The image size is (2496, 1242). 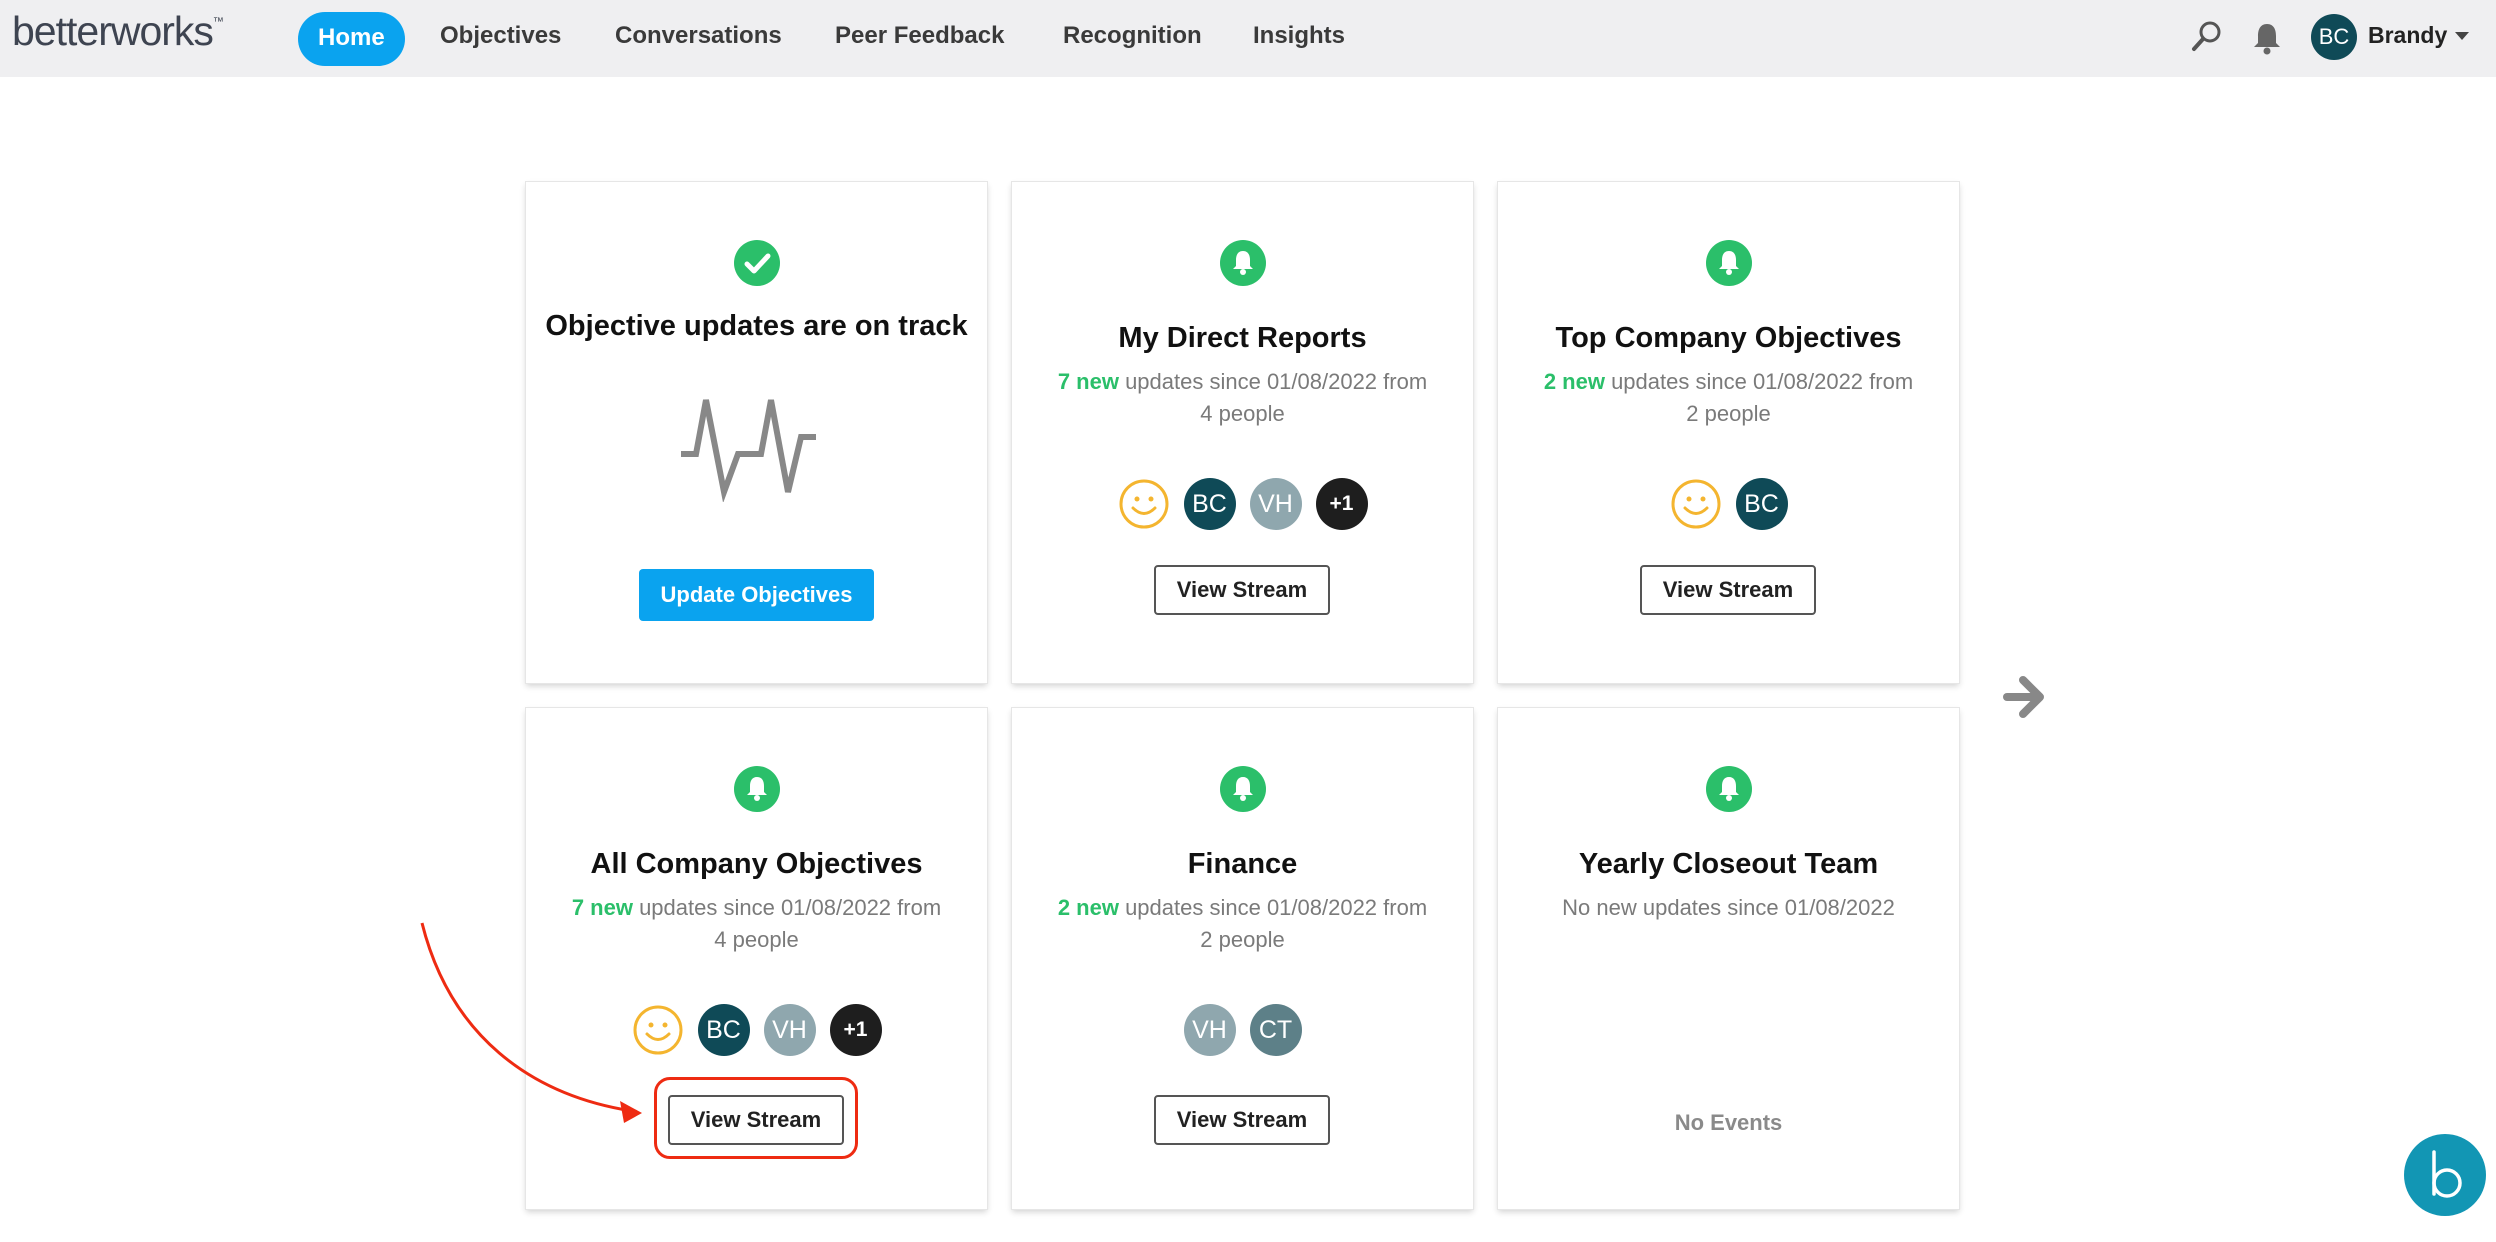 What do you see at coordinates (351, 39) in the screenshot?
I see `nav-home: Home` at bounding box center [351, 39].